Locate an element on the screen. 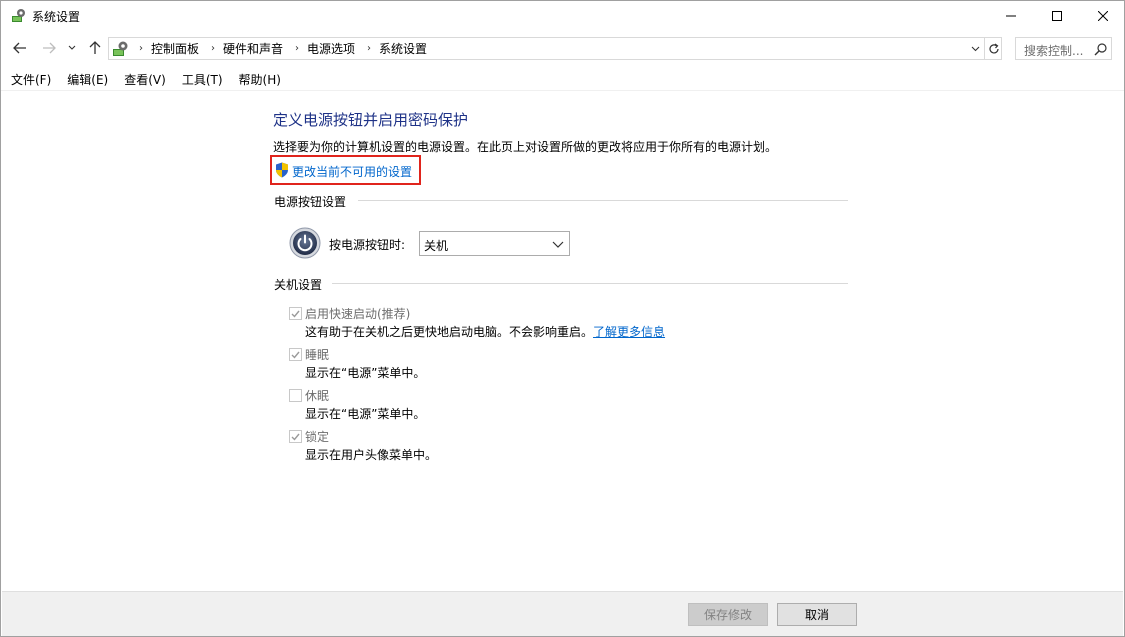 This screenshot has height=637, width=1125. forward-button is located at coordinates (49, 48).